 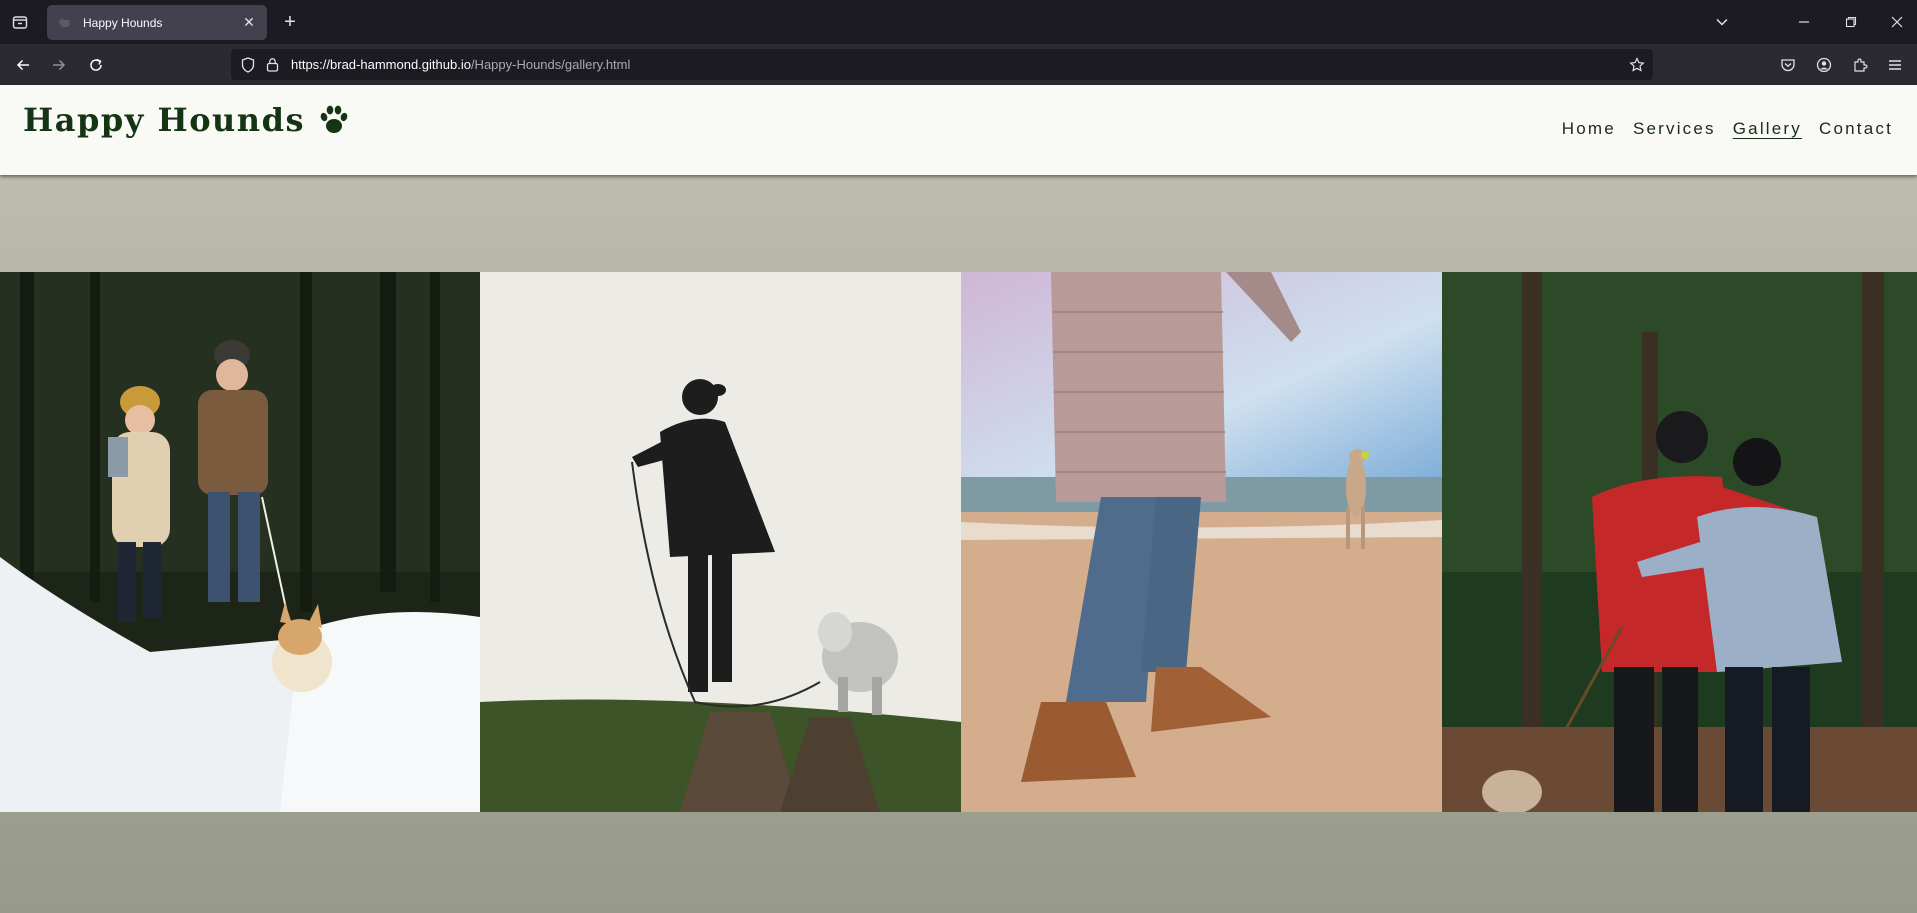 I want to click on logo-text: Happy Hounds, so click(x=164, y=120).